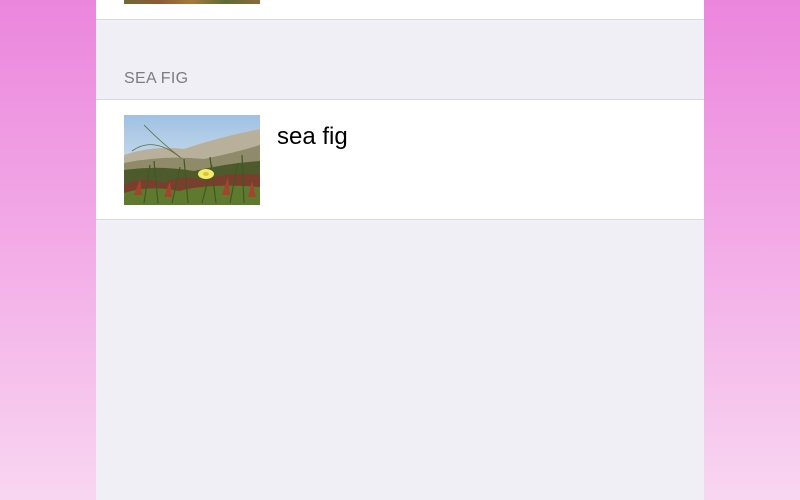  What do you see at coordinates (192, 2) in the screenshot?
I see `previous-item-thumbnail` at bounding box center [192, 2].